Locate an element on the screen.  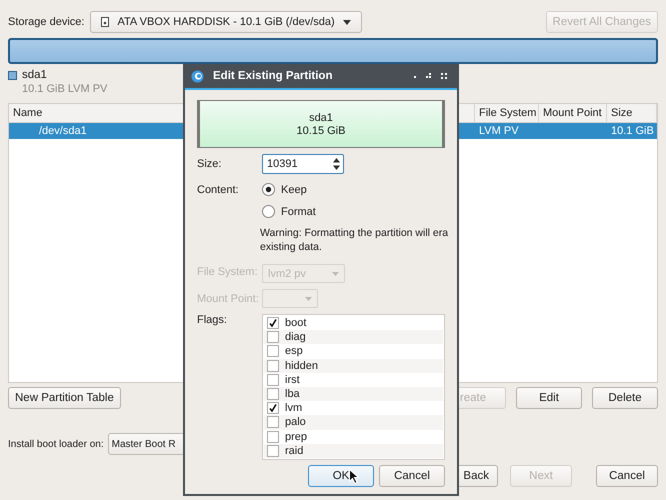
size-label: Size: is located at coordinates (209, 164).